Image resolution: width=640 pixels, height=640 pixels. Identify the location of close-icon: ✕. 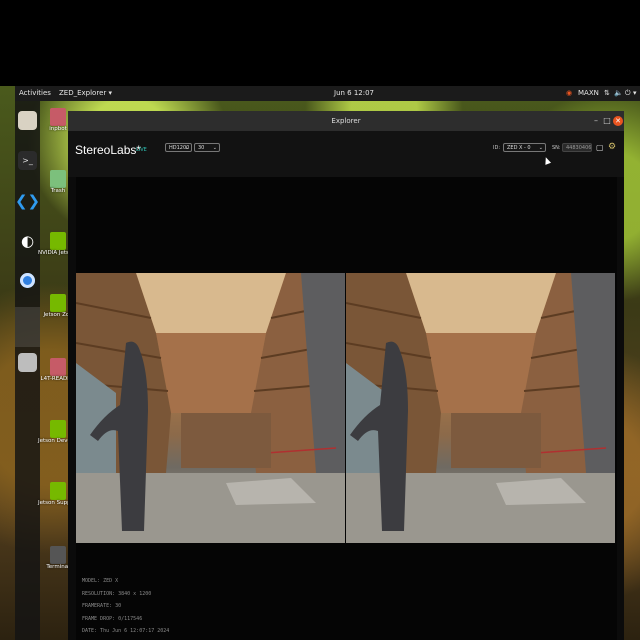
(618, 121).